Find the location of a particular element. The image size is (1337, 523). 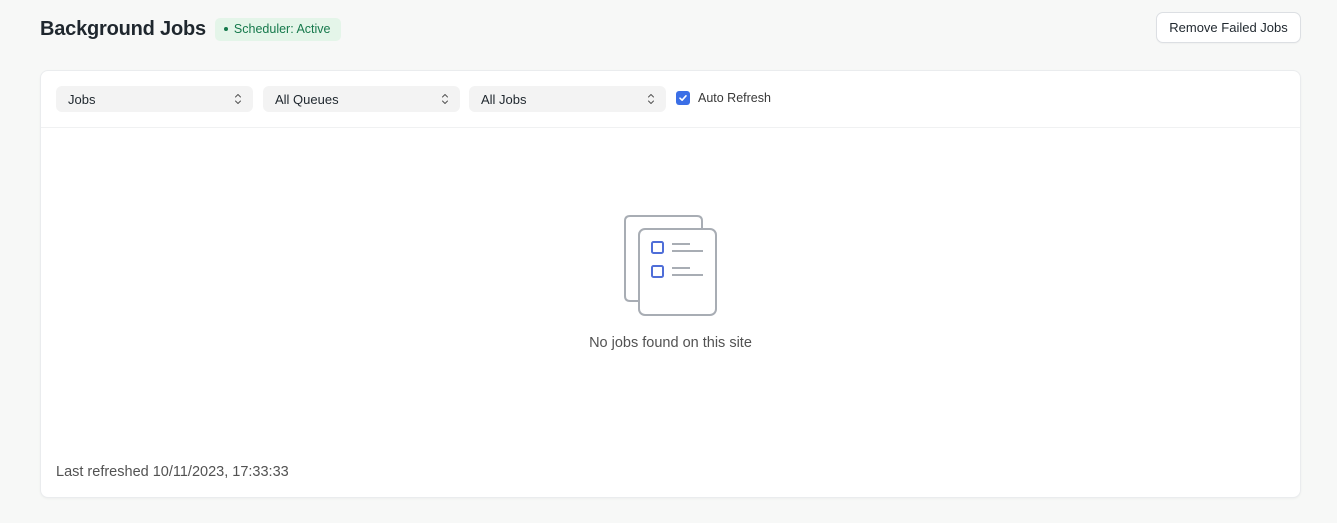

scheduler-status-badge: Scheduler: Active is located at coordinates (277, 29).